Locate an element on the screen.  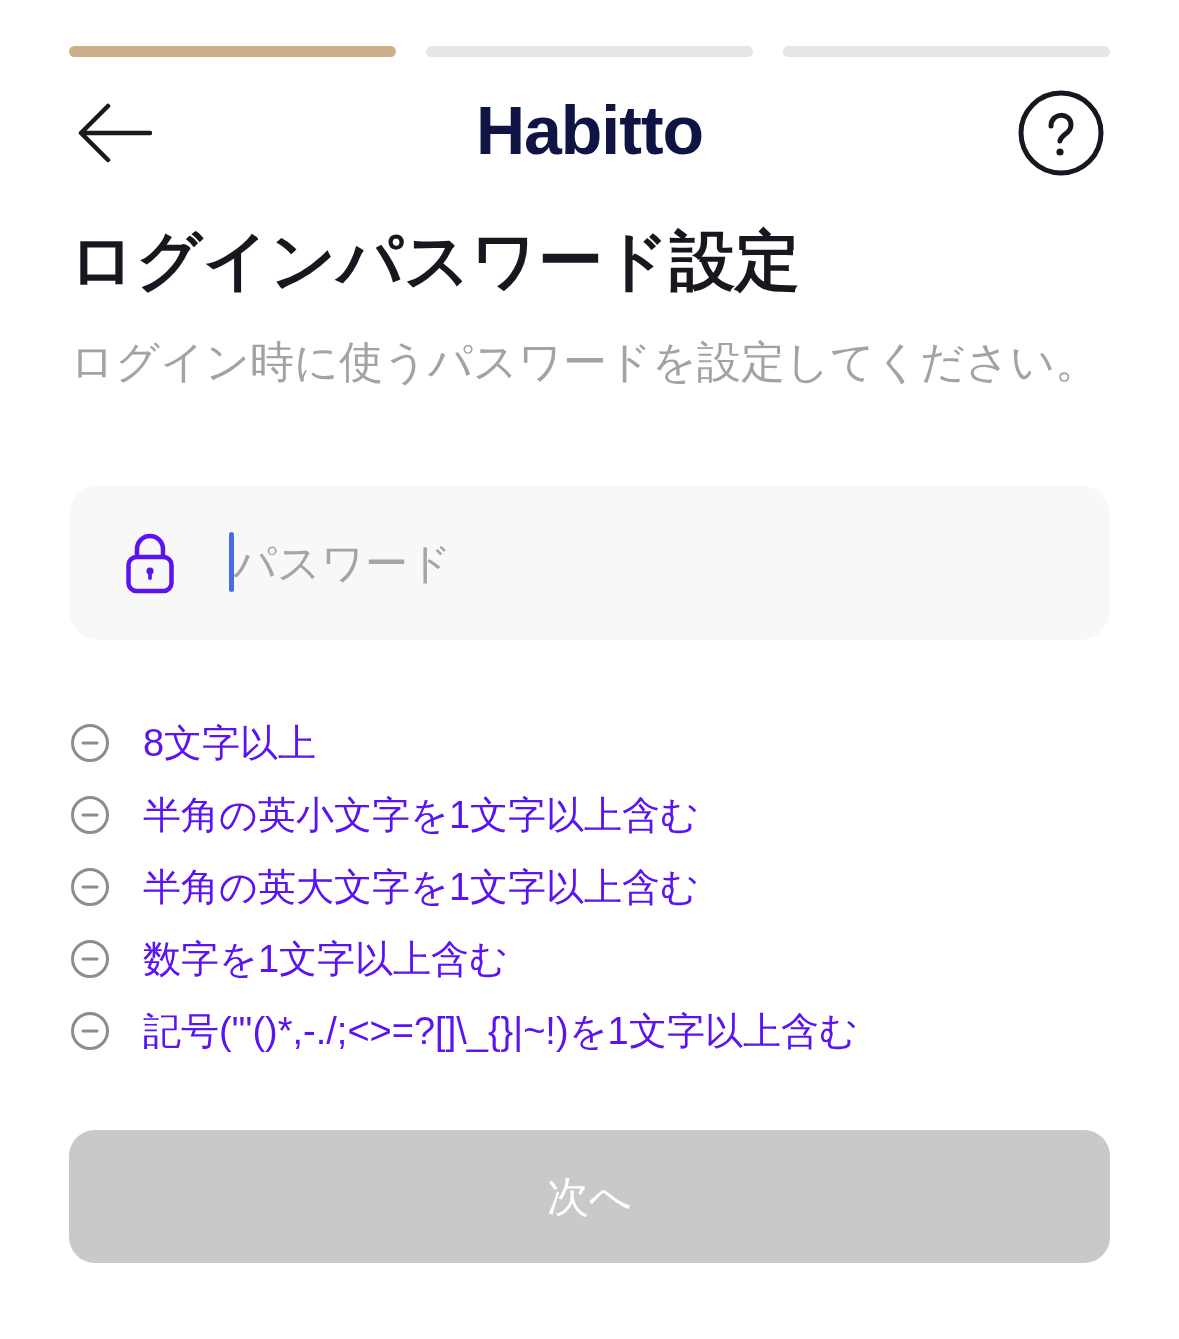
page-subtitle: ログイン時に使うパスワードを設定してください。 is located at coordinates (585, 362).